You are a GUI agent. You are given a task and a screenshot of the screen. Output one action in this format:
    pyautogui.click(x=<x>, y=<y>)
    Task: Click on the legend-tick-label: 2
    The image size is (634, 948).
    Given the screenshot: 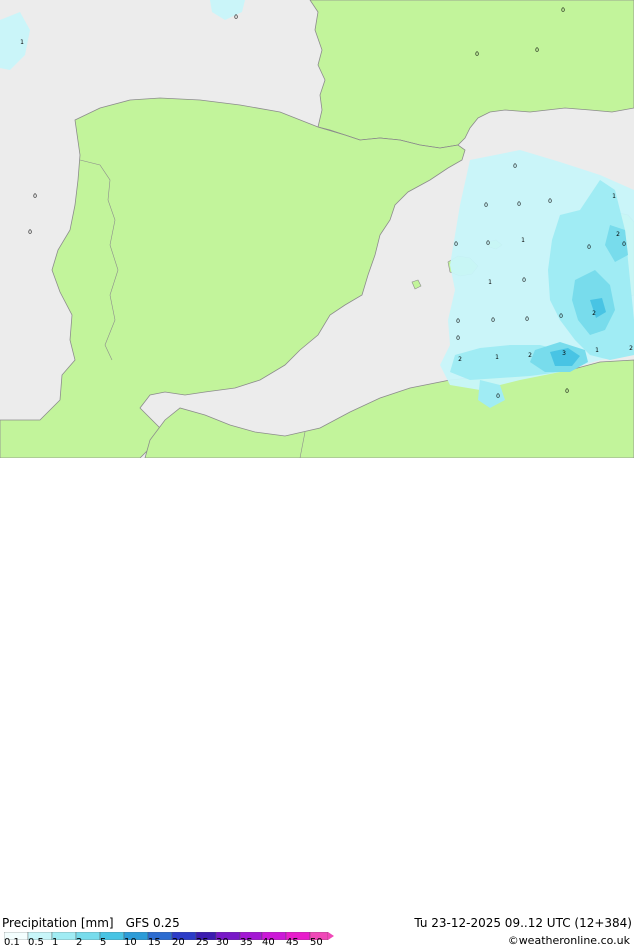 What is the action you would take?
    pyautogui.click(x=79, y=942)
    